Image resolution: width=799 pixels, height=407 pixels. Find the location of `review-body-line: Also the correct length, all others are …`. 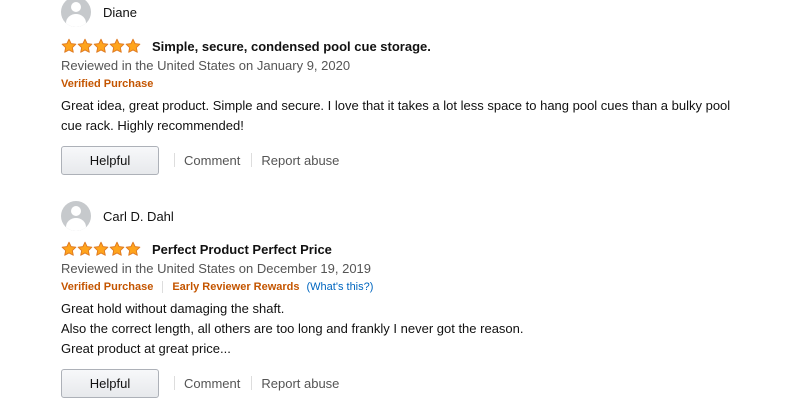

review-body-line: Also the correct length, all others are … is located at coordinates (292, 328).